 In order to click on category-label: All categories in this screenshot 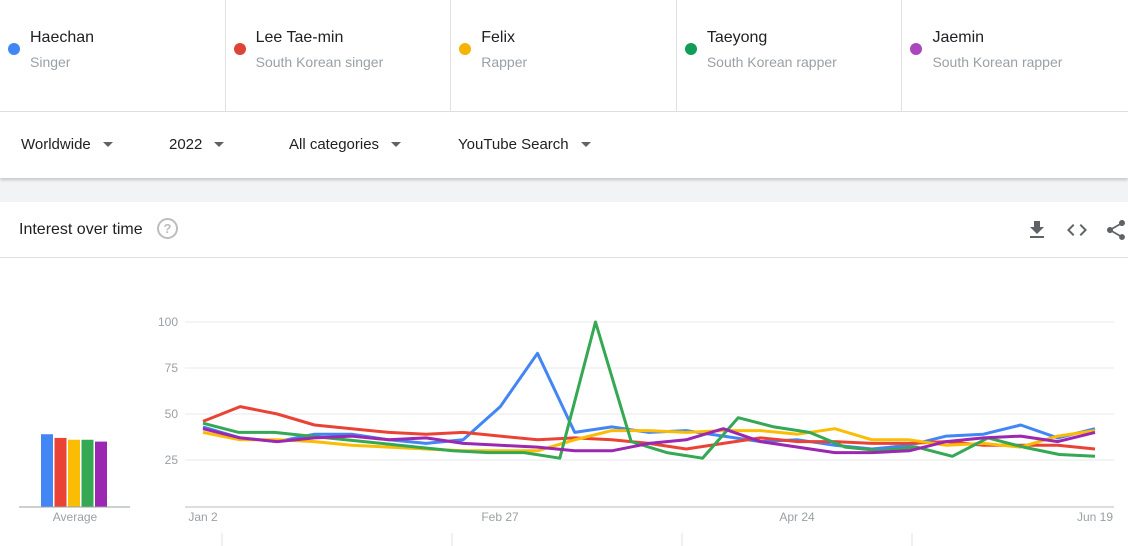, I will do `click(334, 144)`.